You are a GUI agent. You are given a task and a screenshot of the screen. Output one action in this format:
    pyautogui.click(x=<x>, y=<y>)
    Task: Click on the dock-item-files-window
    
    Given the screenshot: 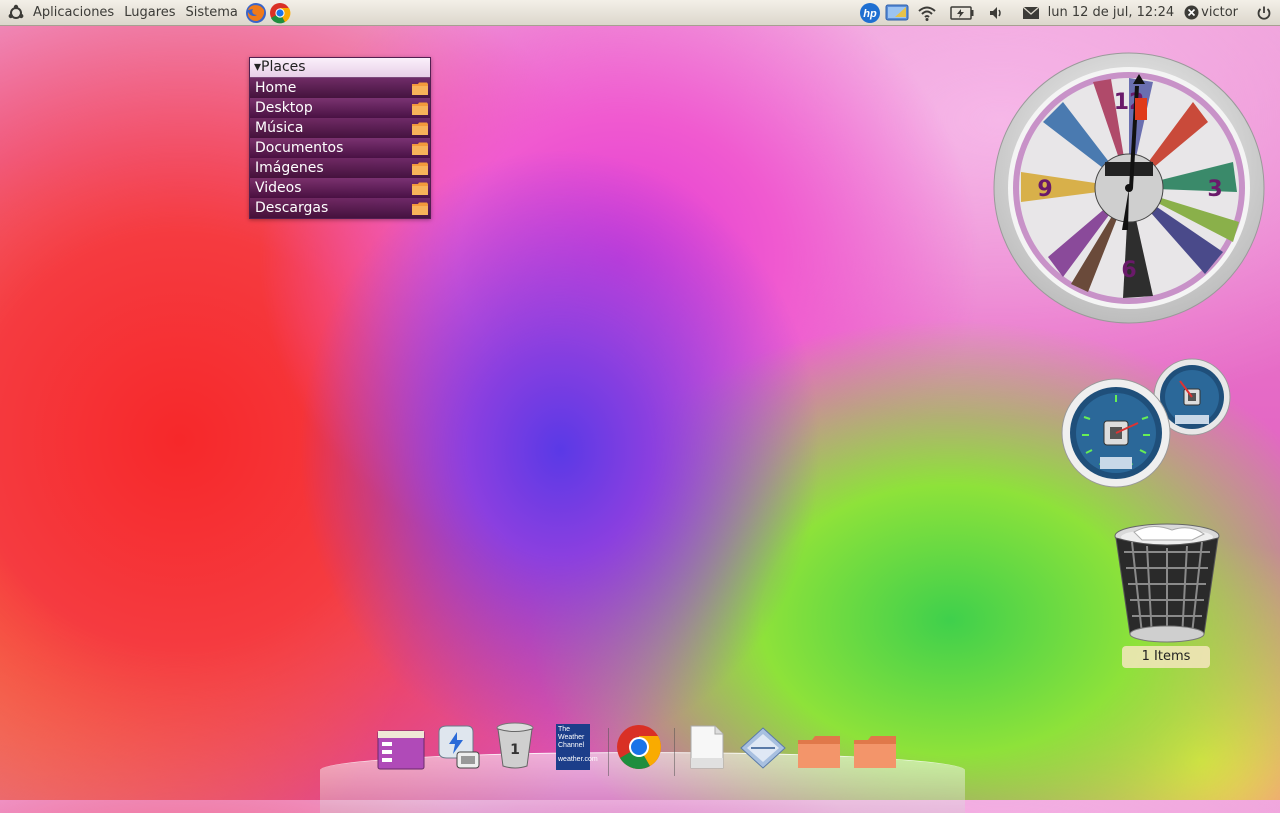 What is the action you would take?
    pyautogui.click(x=401, y=742)
    